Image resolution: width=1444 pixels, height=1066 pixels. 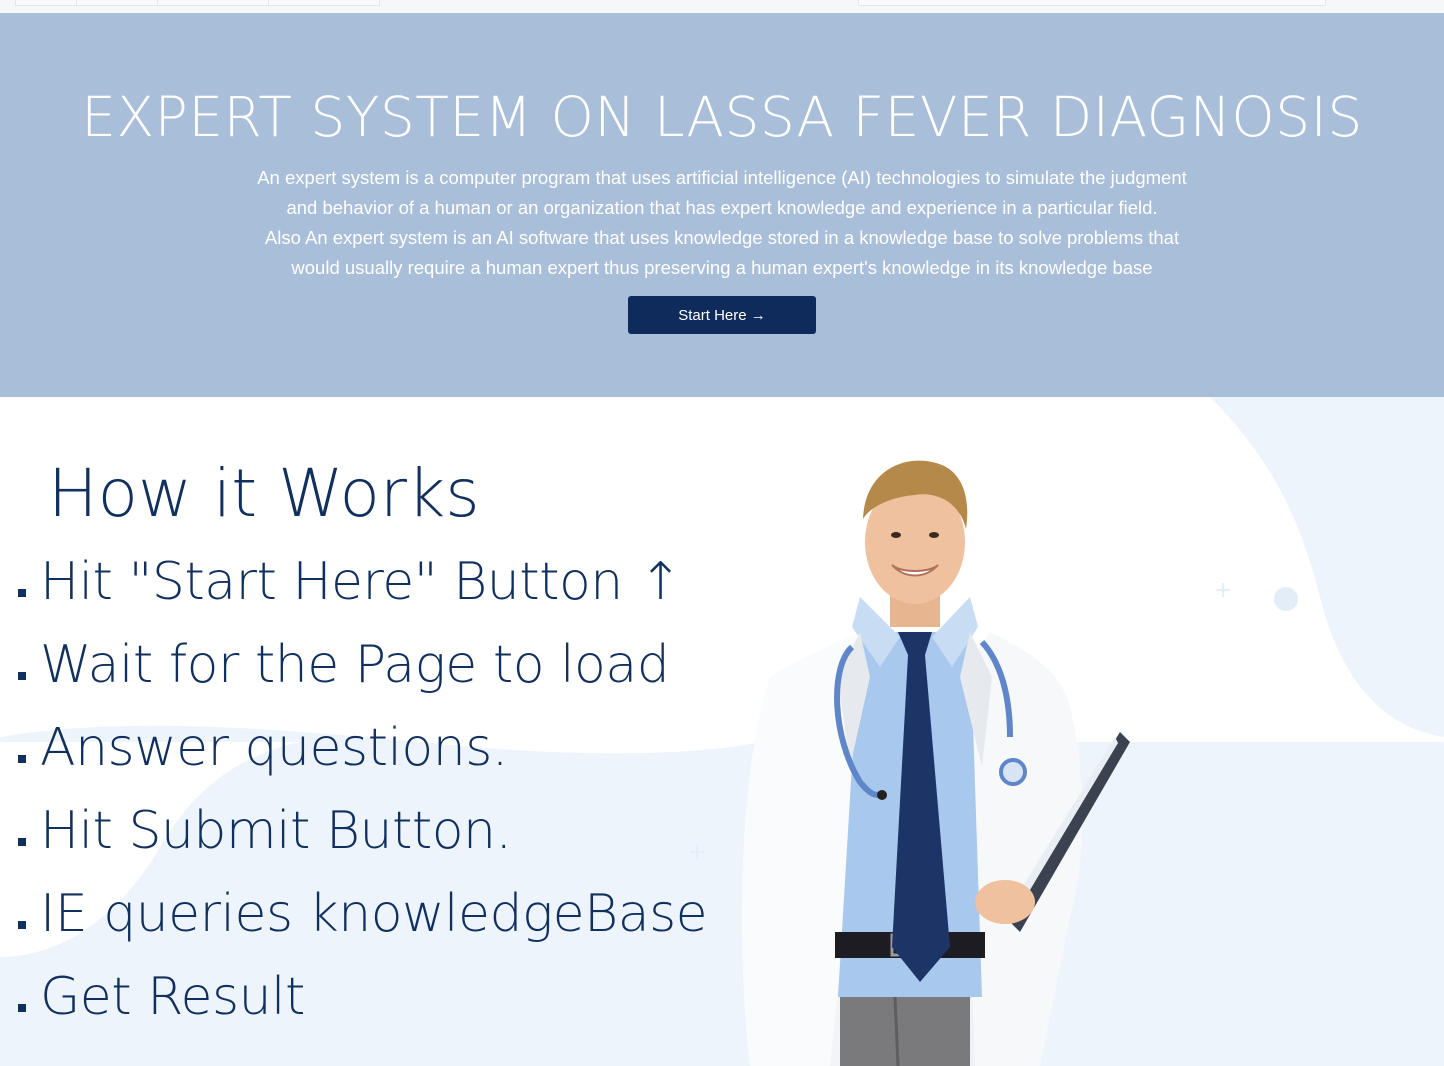 What do you see at coordinates (274, 747) in the screenshot?
I see `step-text: Answer questions.` at bounding box center [274, 747].